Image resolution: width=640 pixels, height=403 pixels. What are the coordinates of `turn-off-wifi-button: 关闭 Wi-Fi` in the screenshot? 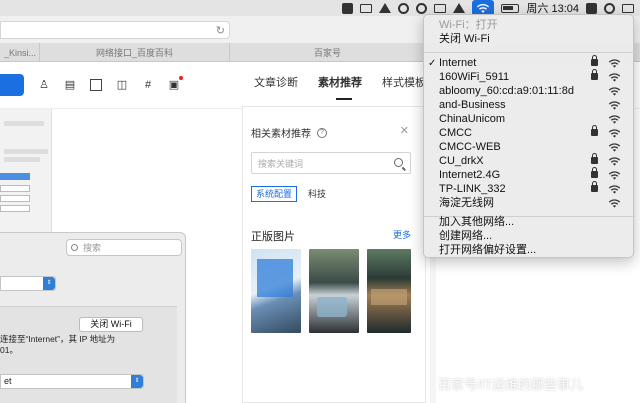 It's located at (111, 324).